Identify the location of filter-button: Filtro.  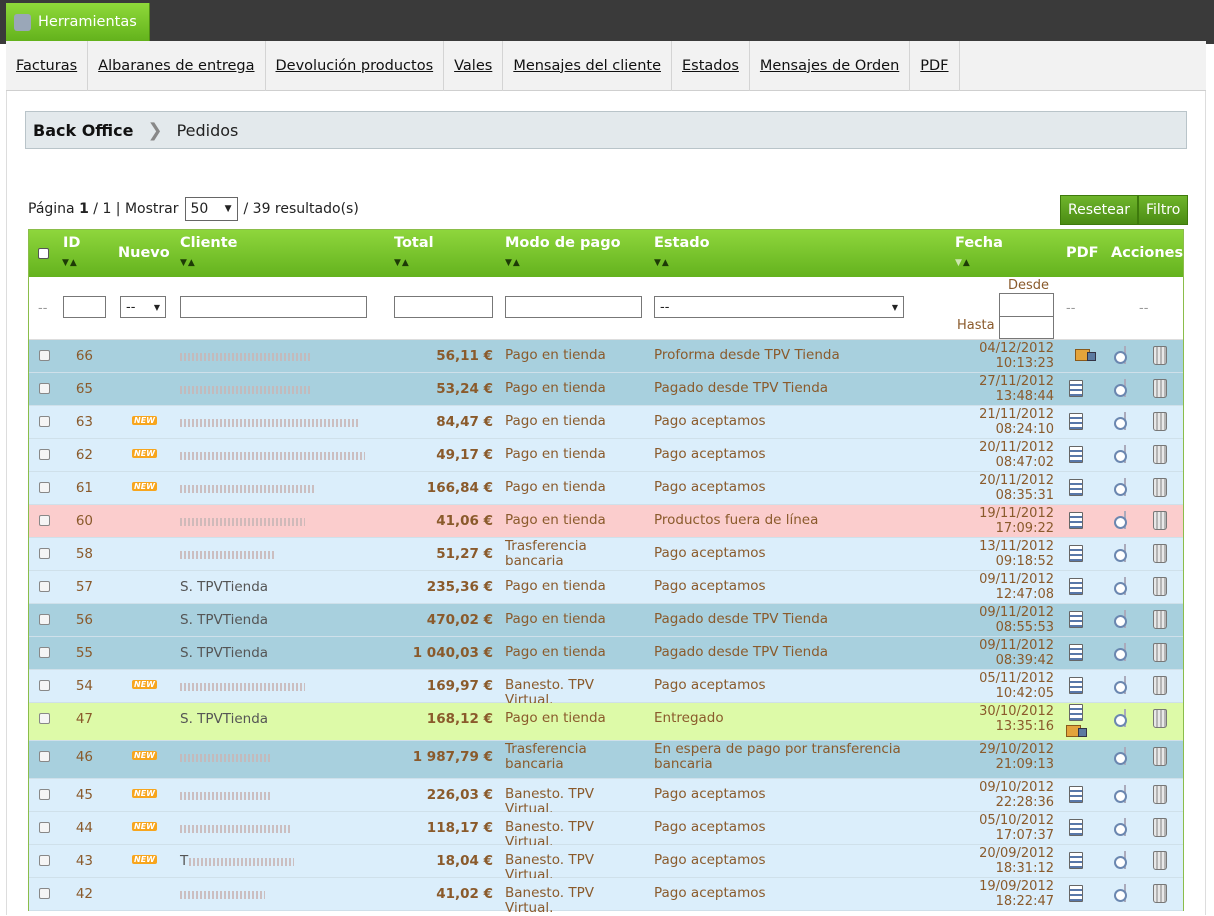
(1163, 210).